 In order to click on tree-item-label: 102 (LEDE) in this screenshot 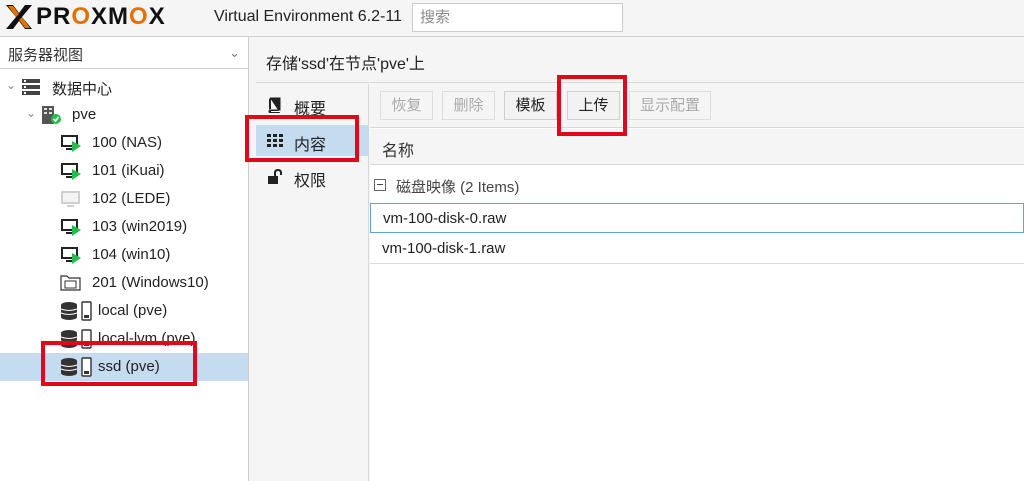, I will do `click(131, 198)`.